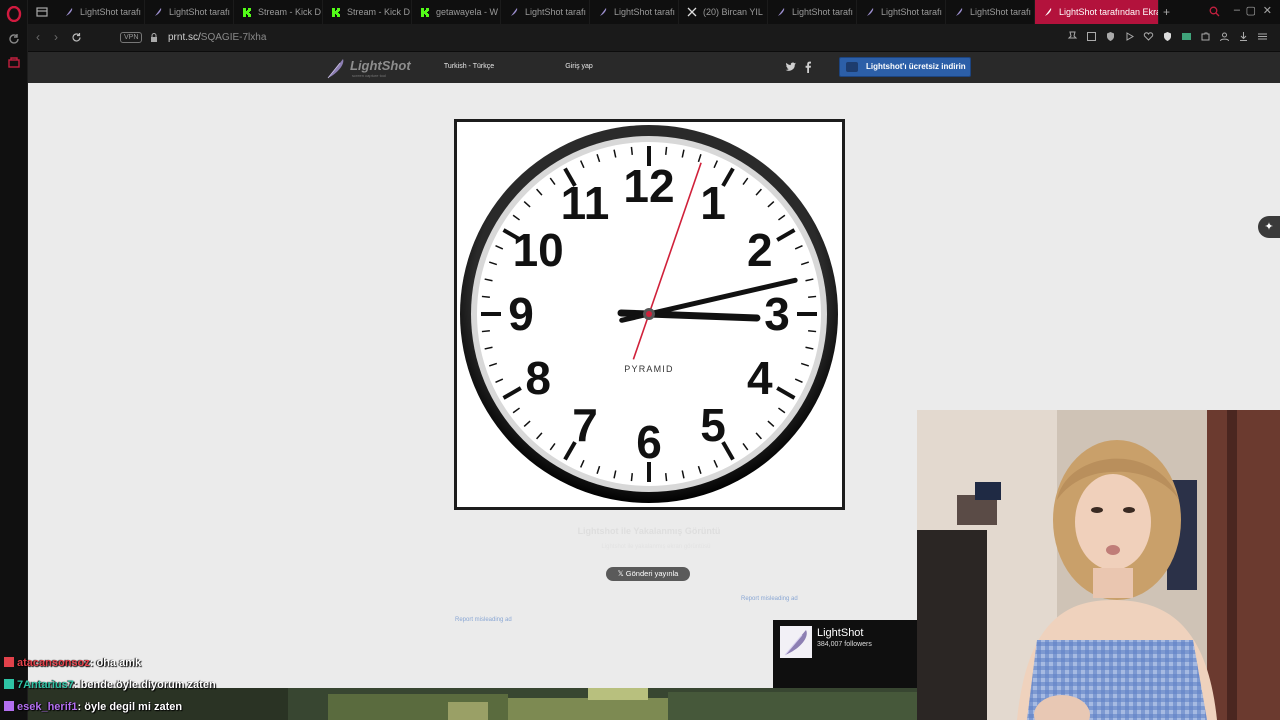 Image resolution: width=1280 pixels, height=720 pixels. What do you see at coordinates (1262, 36) in the screenshot?
I see `menu-icon` at bounding box center [1262, 36].